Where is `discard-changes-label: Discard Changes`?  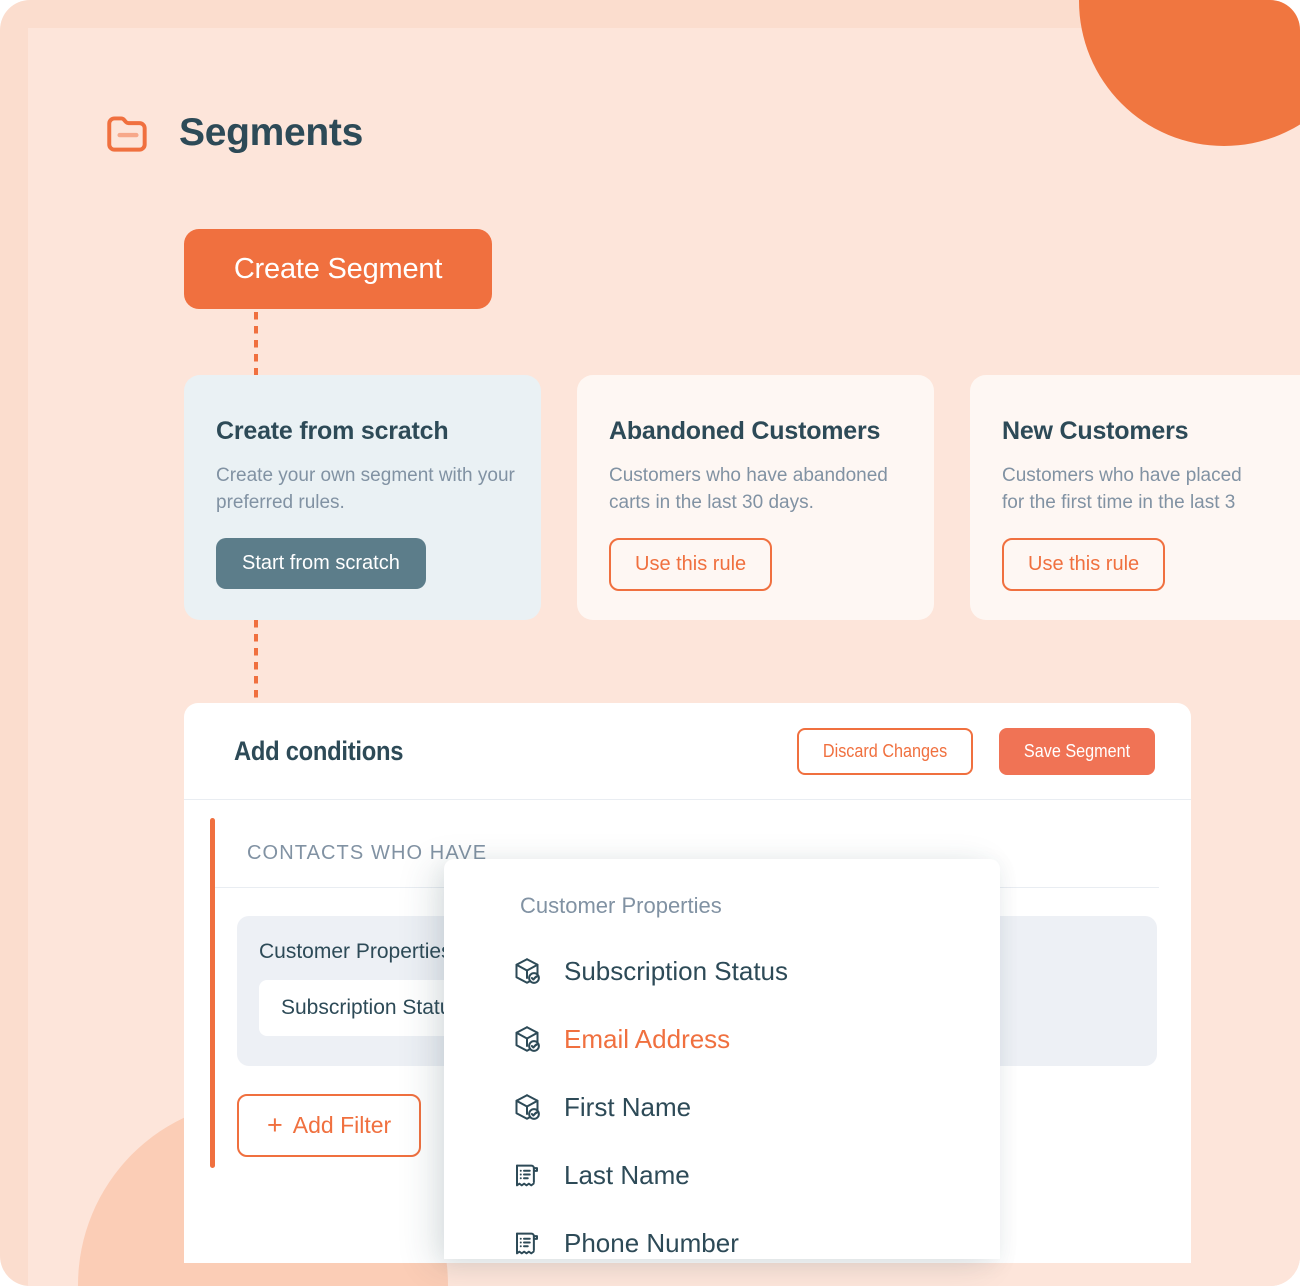
discard-changes-label: Discard Changes is located at coordinates (885, 750).